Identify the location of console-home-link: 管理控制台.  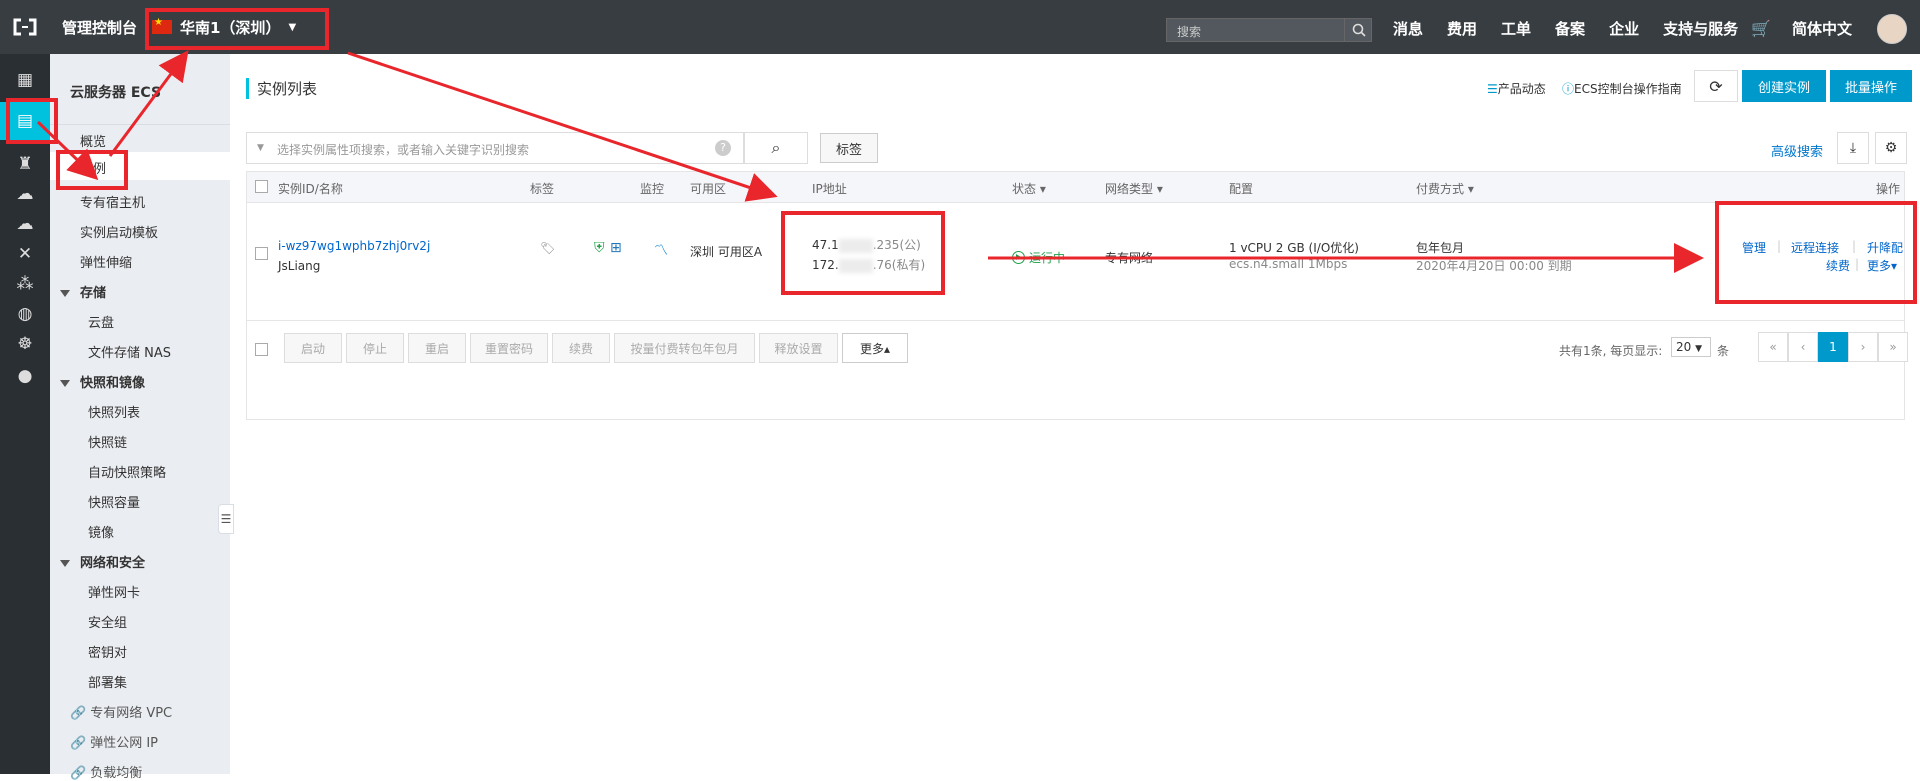
(99, 27).